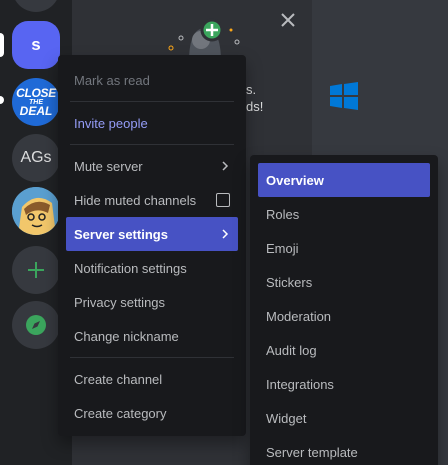 The height and width of the screenshot is (465, 448). Describe the element at coordinates (36, 6) in the screenshot. I see `server-icon-partial` at that location.